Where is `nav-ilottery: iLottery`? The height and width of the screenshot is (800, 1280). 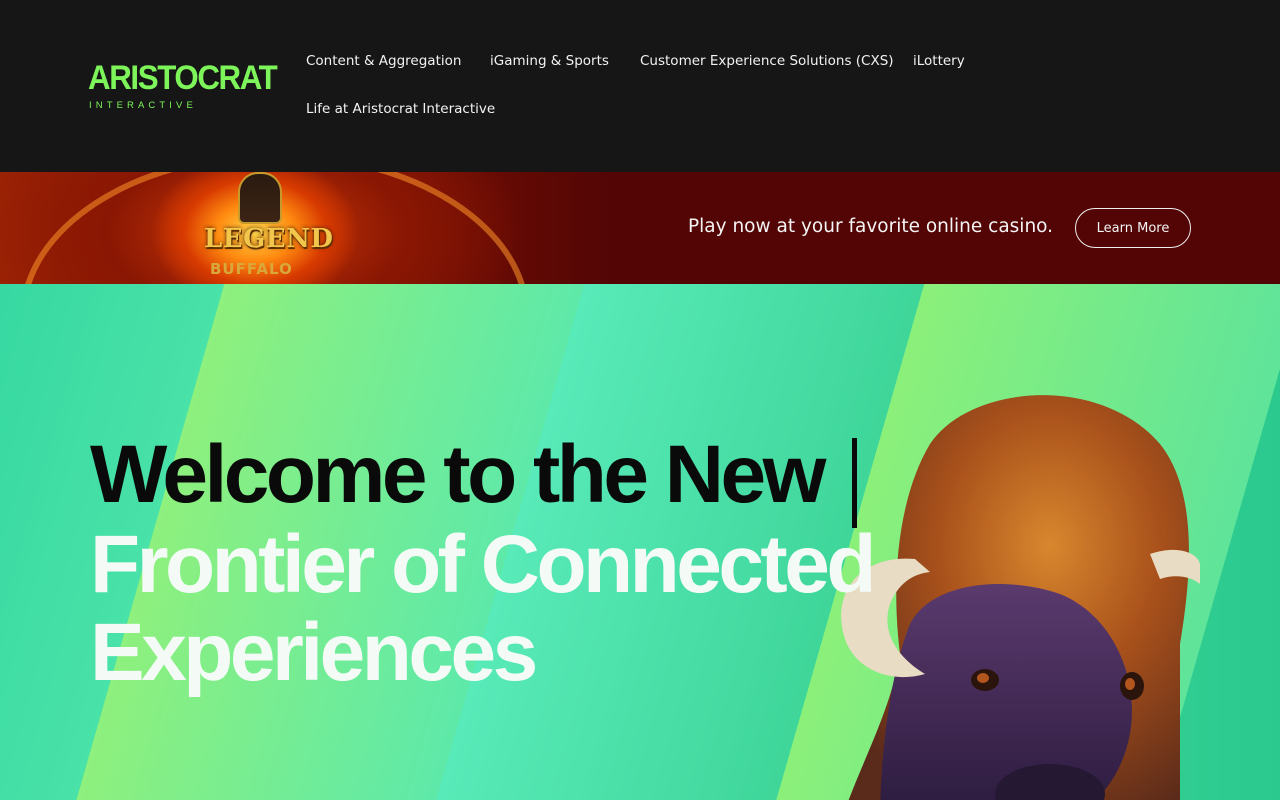
nav-ilottery: iLottery is located at coordinates (939, 61).